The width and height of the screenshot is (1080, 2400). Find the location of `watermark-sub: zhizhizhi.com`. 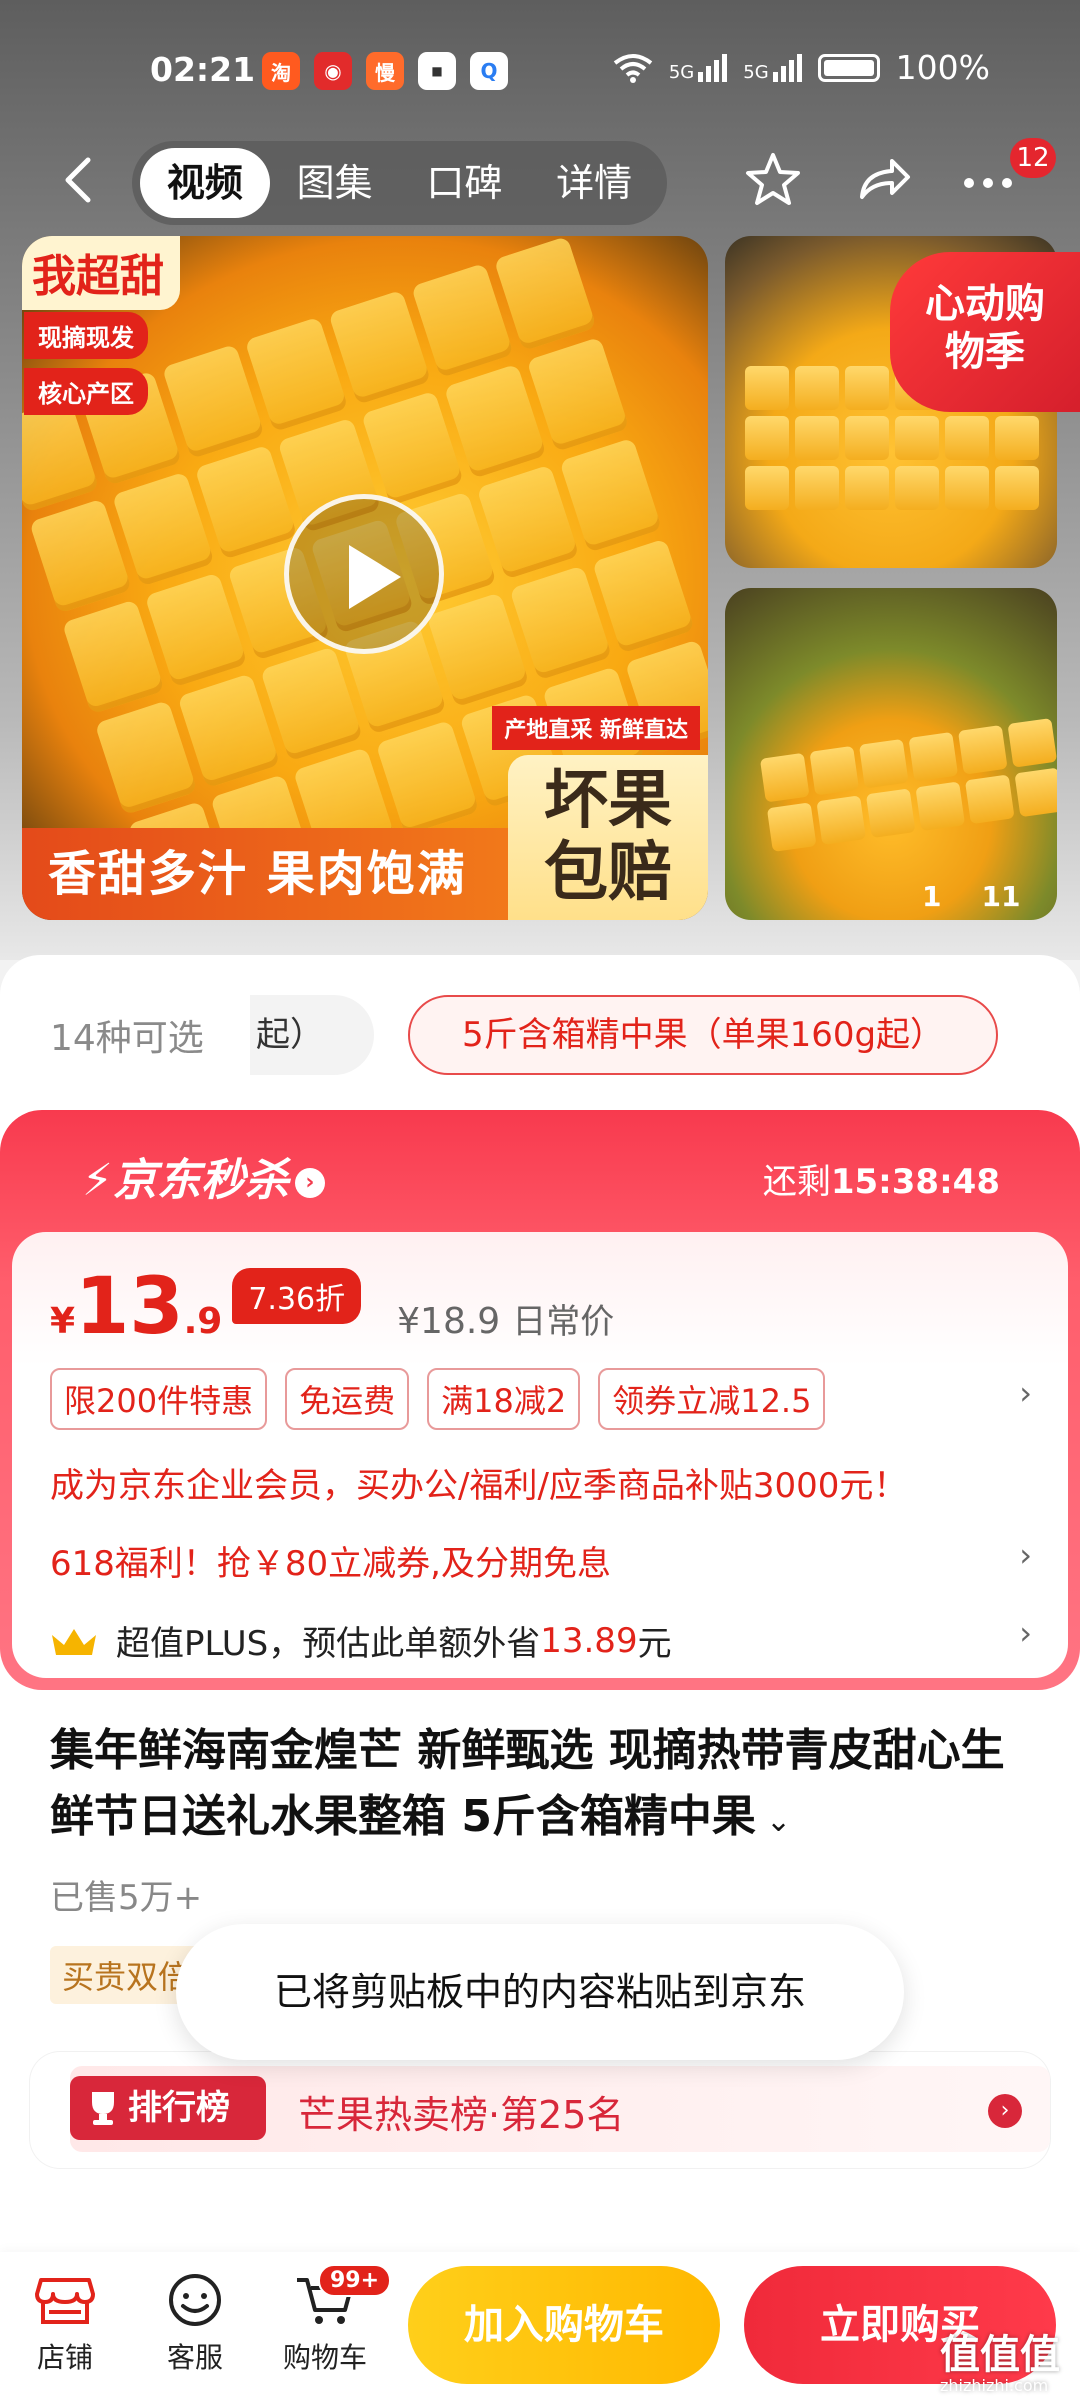

watermark-sub: zhizhizhi.com is located at coordinates (994, 2385).